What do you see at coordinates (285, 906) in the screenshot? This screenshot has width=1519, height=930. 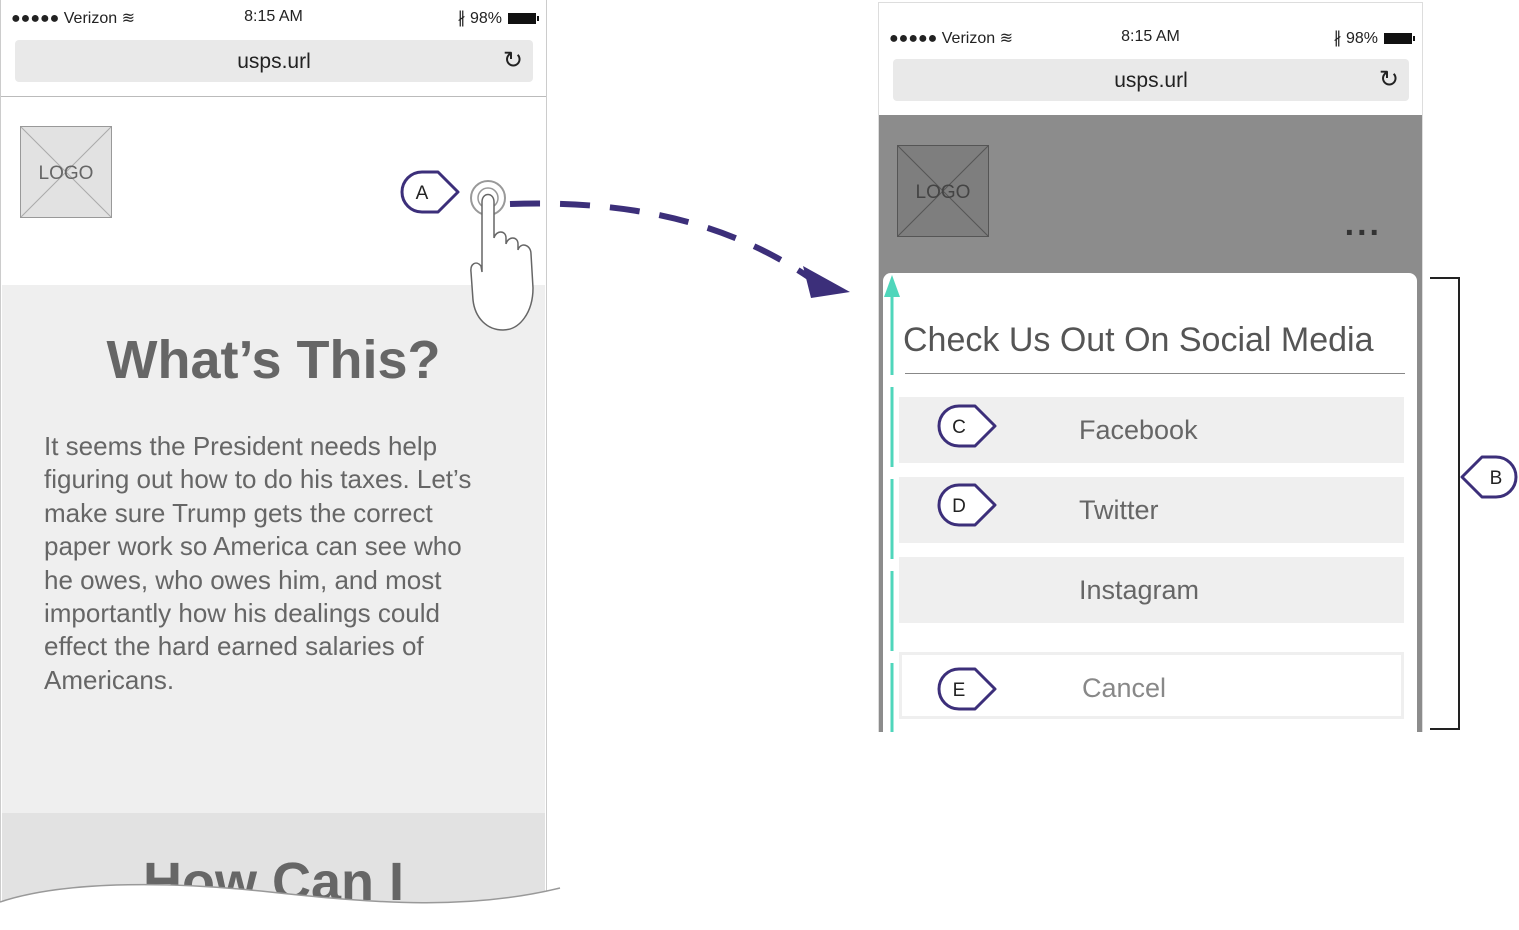 I see `torn-edge` at bounding box center [285, 906].